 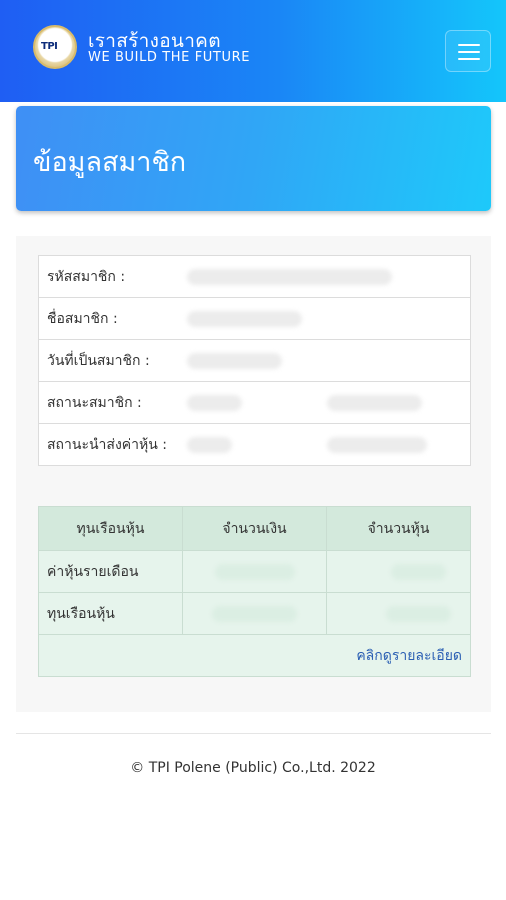 I want to click on table-row: สถานะสมาชิก :, so click(x=254, y=402).